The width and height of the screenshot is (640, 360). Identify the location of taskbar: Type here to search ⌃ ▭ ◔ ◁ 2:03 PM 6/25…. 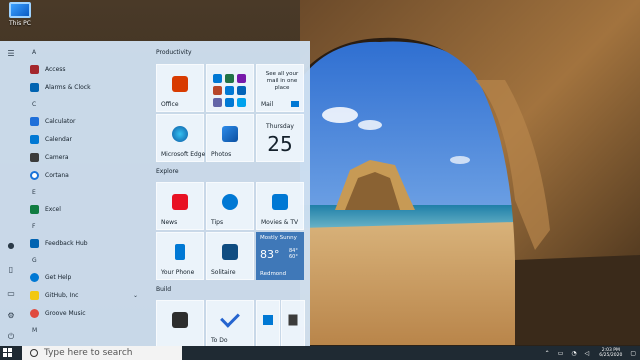
(320, 353).